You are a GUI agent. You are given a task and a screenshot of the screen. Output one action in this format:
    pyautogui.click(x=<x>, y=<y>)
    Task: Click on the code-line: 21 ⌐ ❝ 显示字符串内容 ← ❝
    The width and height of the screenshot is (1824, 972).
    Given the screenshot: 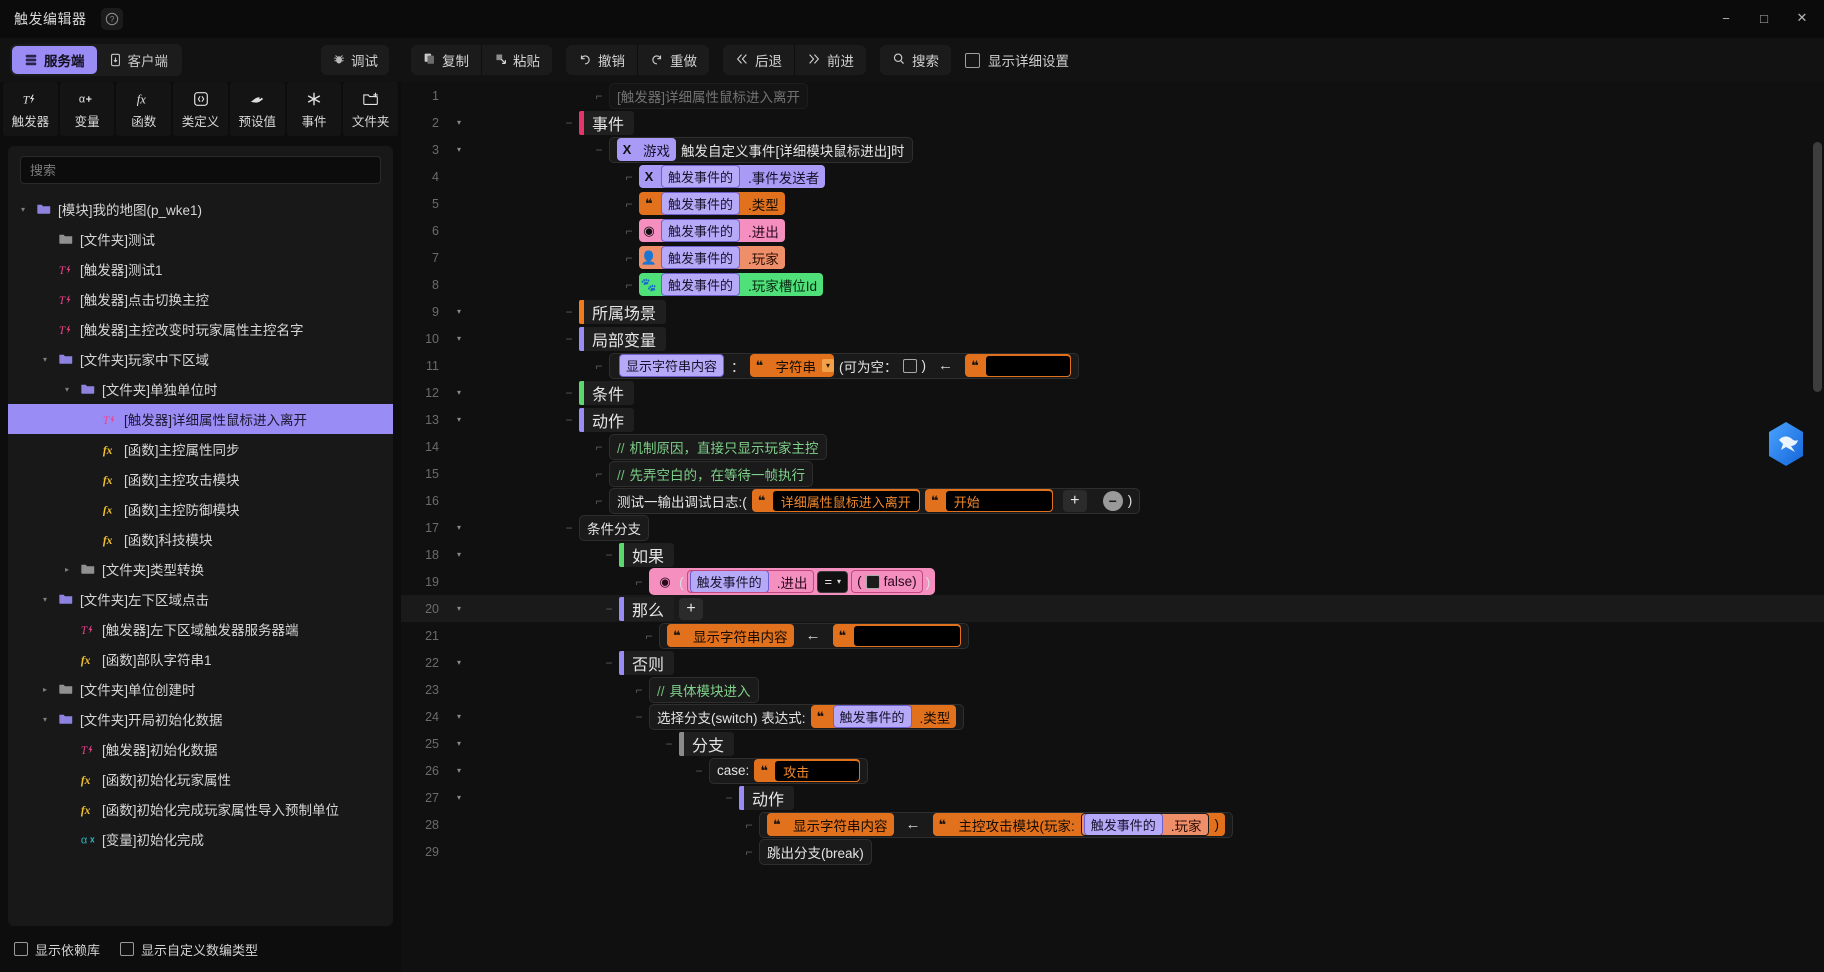 What is the action you would take?
    pyautogui.click(x=1112, y=635)
    